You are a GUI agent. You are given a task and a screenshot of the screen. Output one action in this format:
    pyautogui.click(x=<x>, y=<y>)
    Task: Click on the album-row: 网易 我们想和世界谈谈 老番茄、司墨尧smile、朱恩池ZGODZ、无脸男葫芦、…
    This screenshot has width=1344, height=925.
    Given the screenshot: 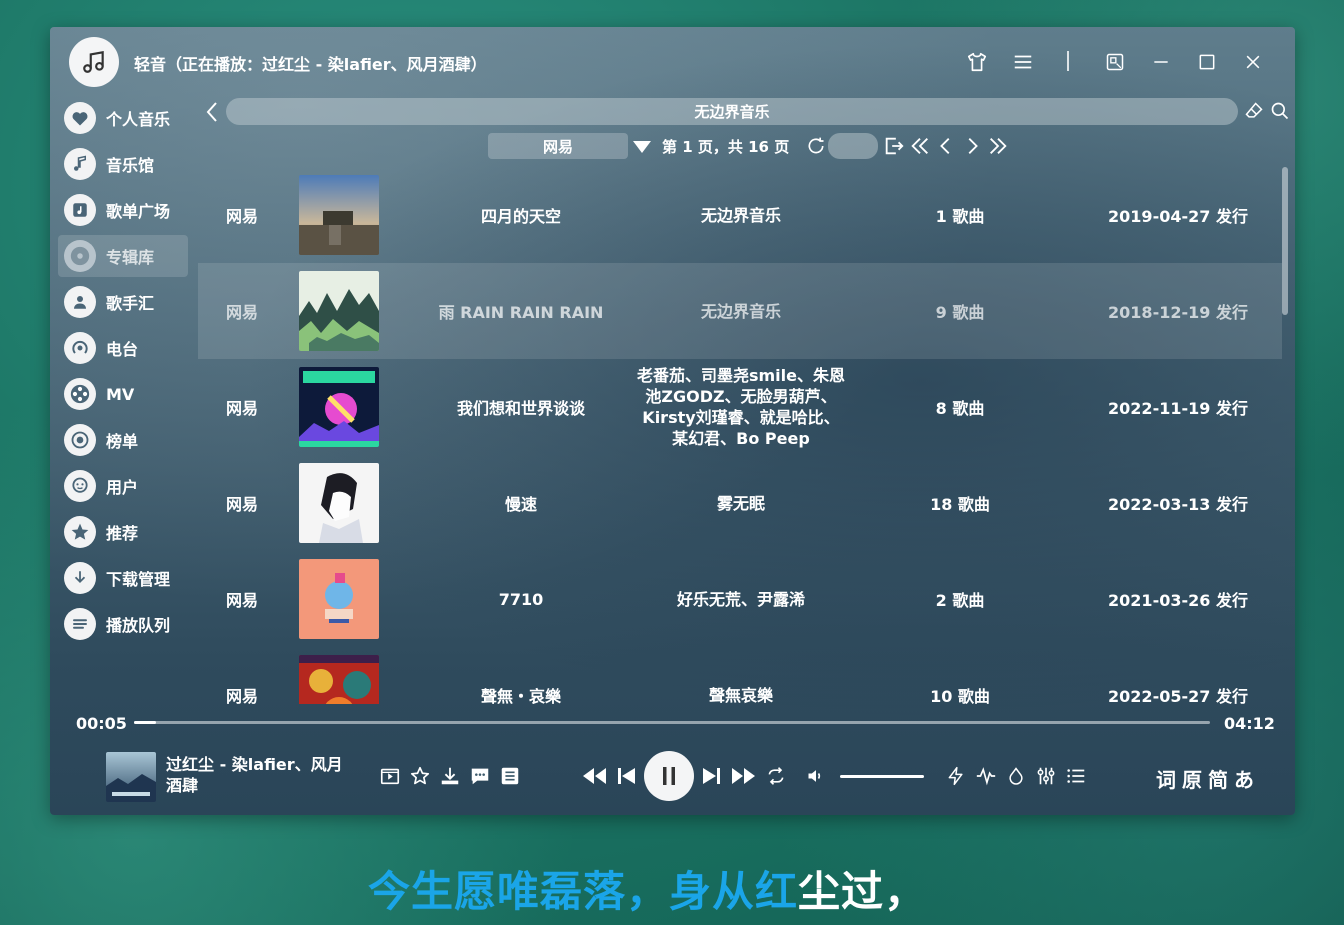 What is the action you would take?
    pyautogui.click(x=740, y=407)
    